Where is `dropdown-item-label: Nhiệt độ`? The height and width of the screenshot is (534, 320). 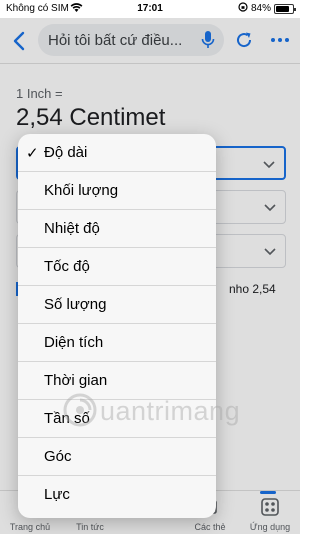
dropdown-item-label: Nhiệt độ is located at coordinates (72, 228).